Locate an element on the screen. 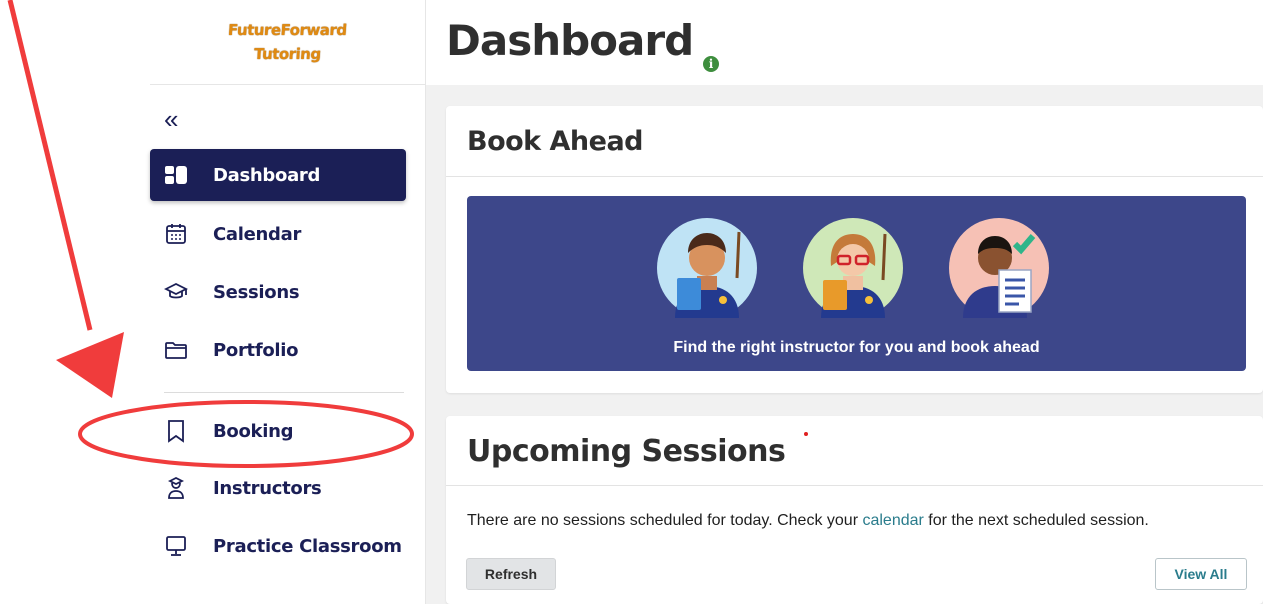 This screenshot has height=604, width=1263. calendar-icon is located at coordinates (176, 234).